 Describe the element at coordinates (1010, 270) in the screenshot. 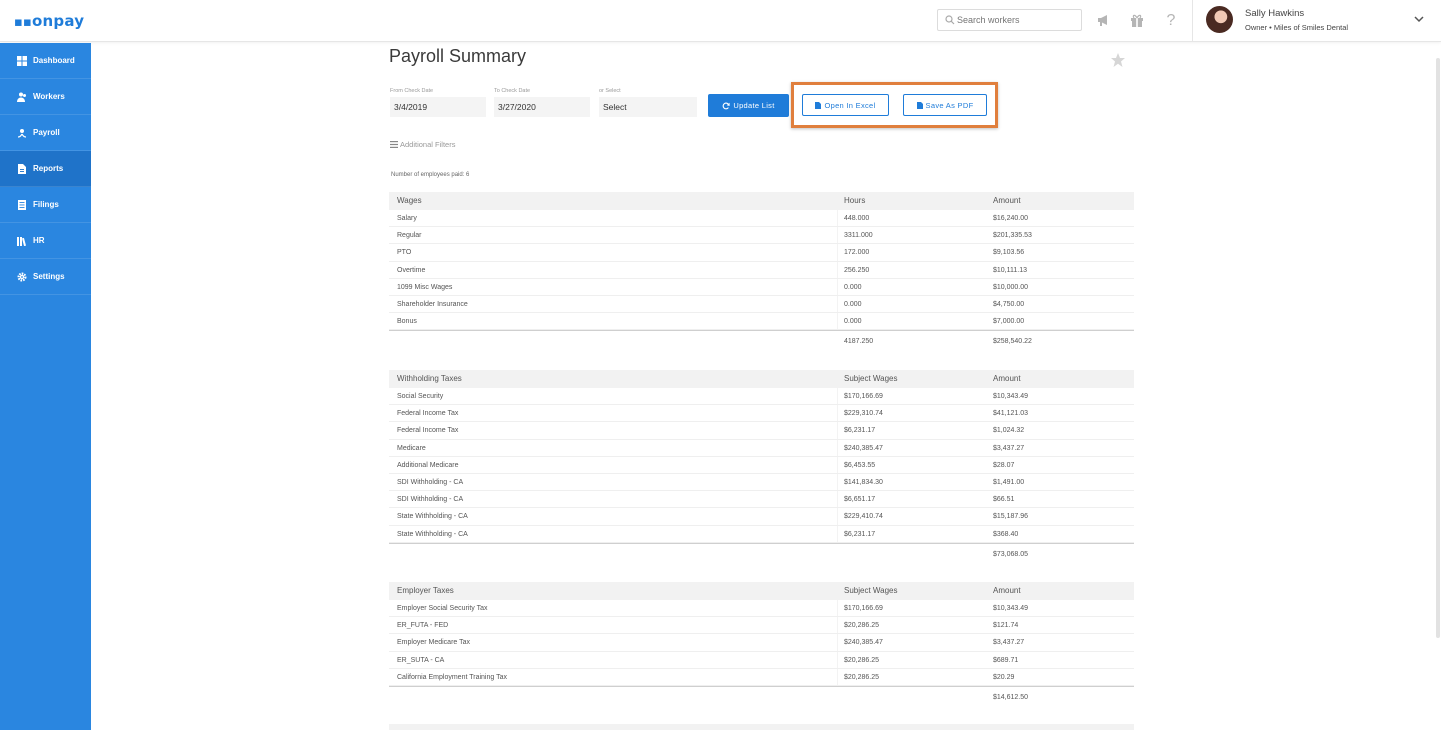

I see `table-cell: $10,111.13` at that location.